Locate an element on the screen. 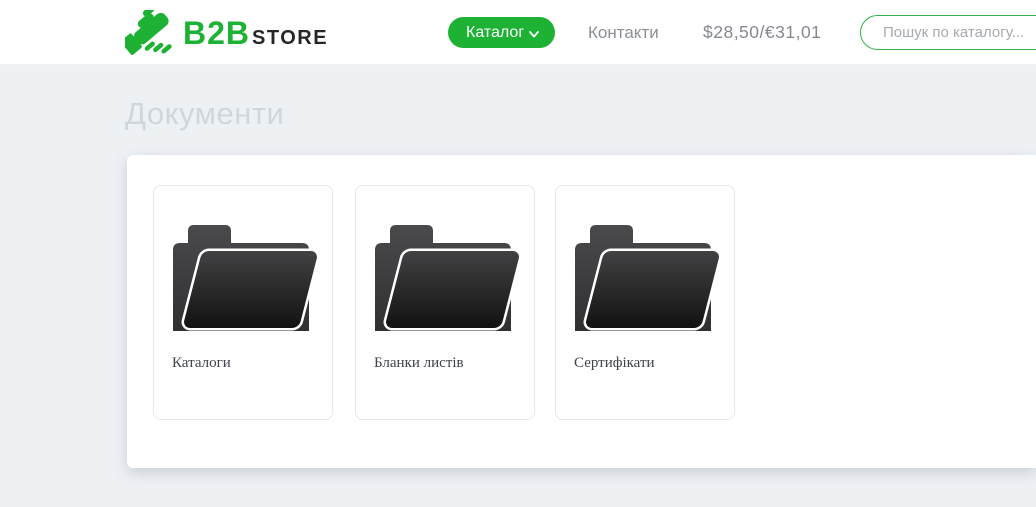 Image resolution: width=1036 pixels, height=507 pixels. chevron-down-icon is located at coordinates (534, 34).